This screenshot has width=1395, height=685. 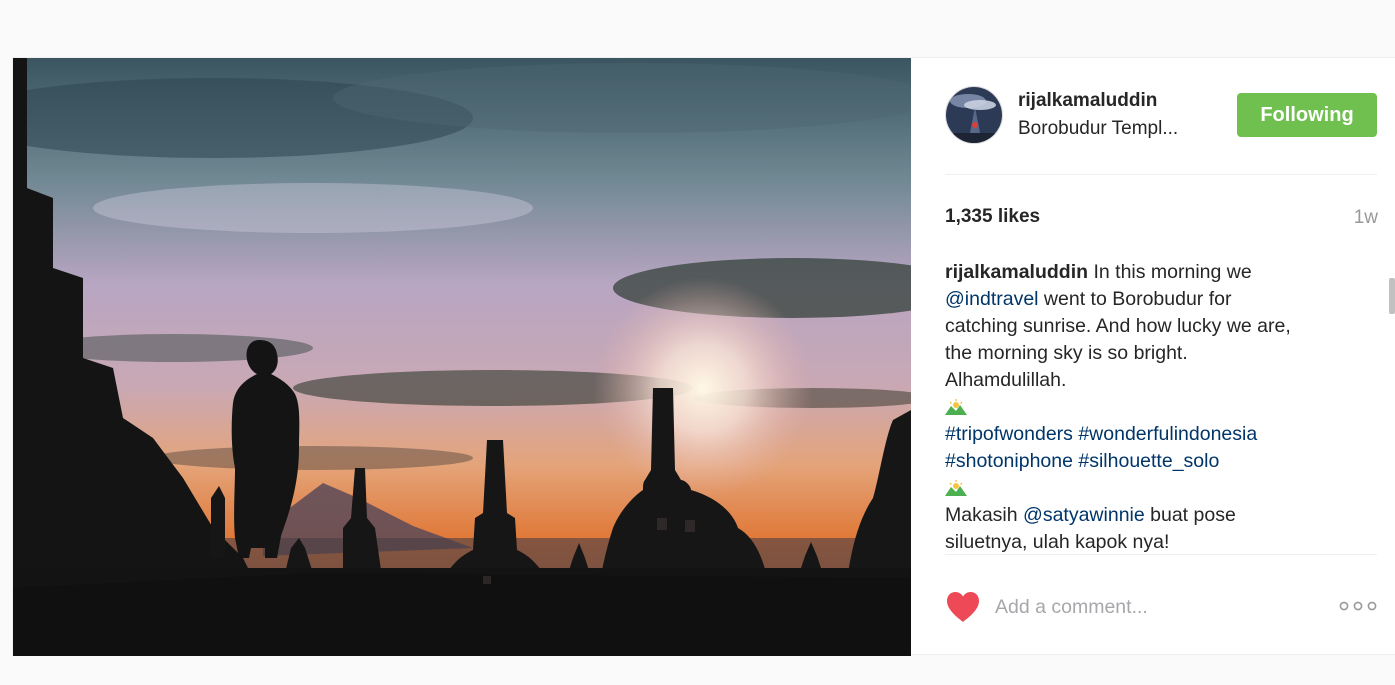 What do you see at coordinates (1161, 554) in the screenshot?
I see `comment-divider` at bounding box center [1161, 554].